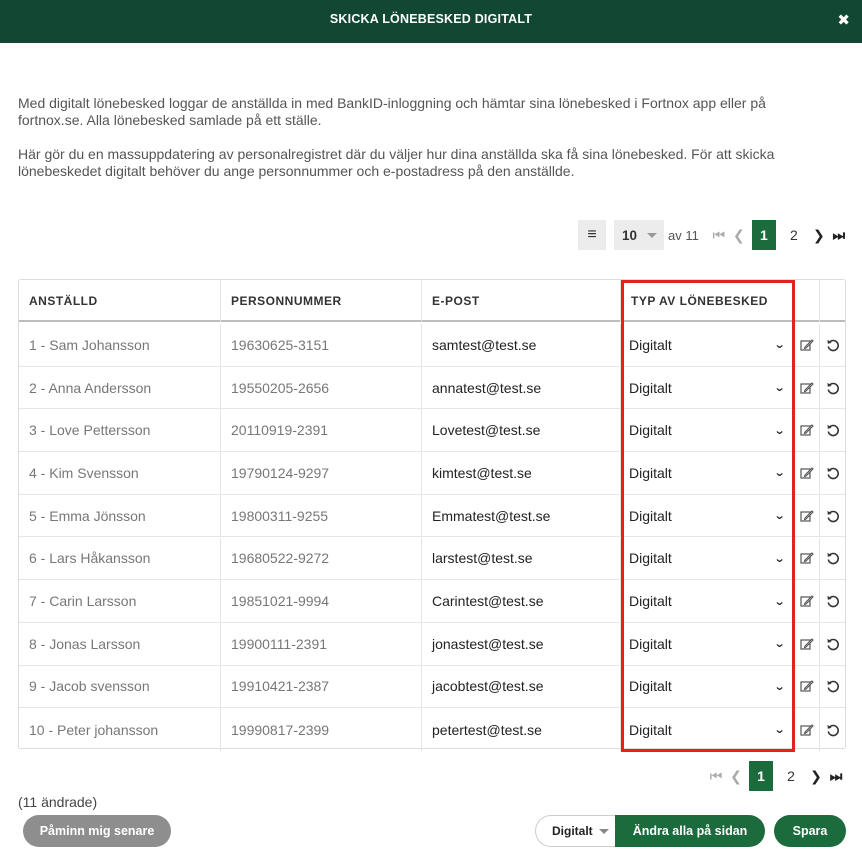 This screenshot has height=868, width=862. What do you see at coordinates (810, 831) in the screenshot?
I see `save-button: Spara` at bounding box center [810, 831].